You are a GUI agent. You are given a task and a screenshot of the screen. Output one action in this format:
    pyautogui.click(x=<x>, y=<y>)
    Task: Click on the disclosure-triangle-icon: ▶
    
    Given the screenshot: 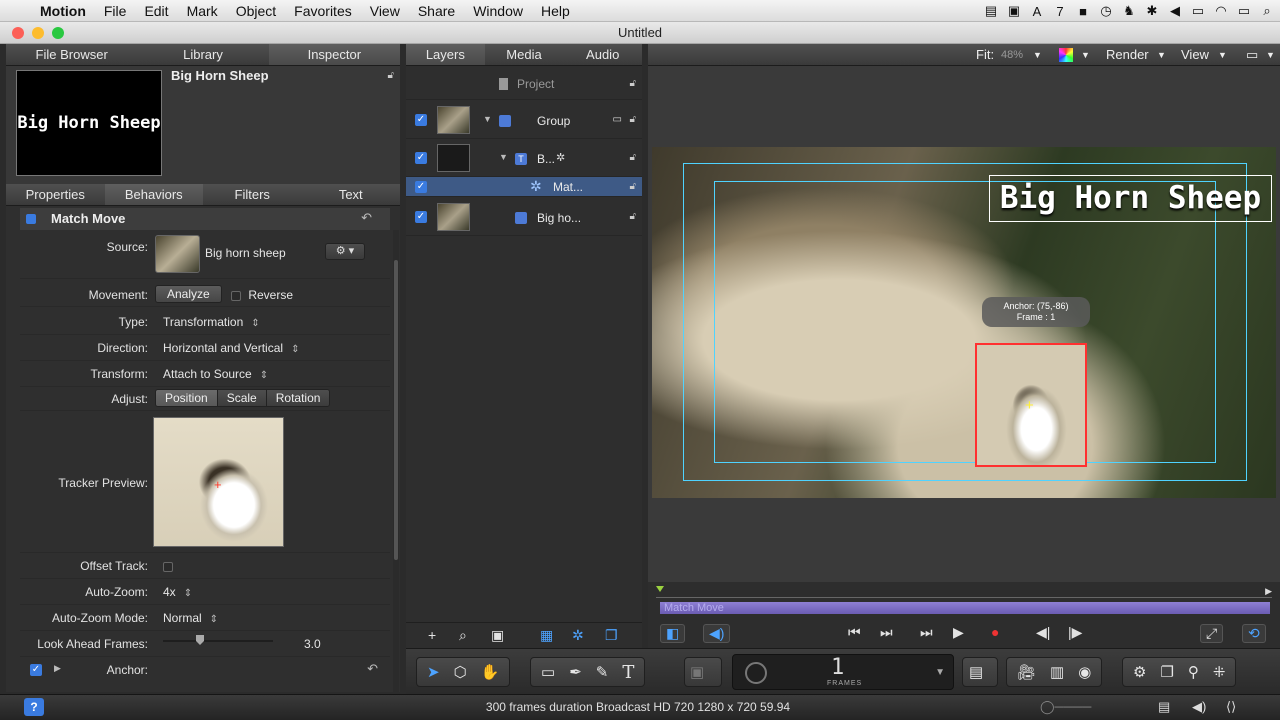 What is the action you would take?
    pyautogui.click(x=57, y=668)
    